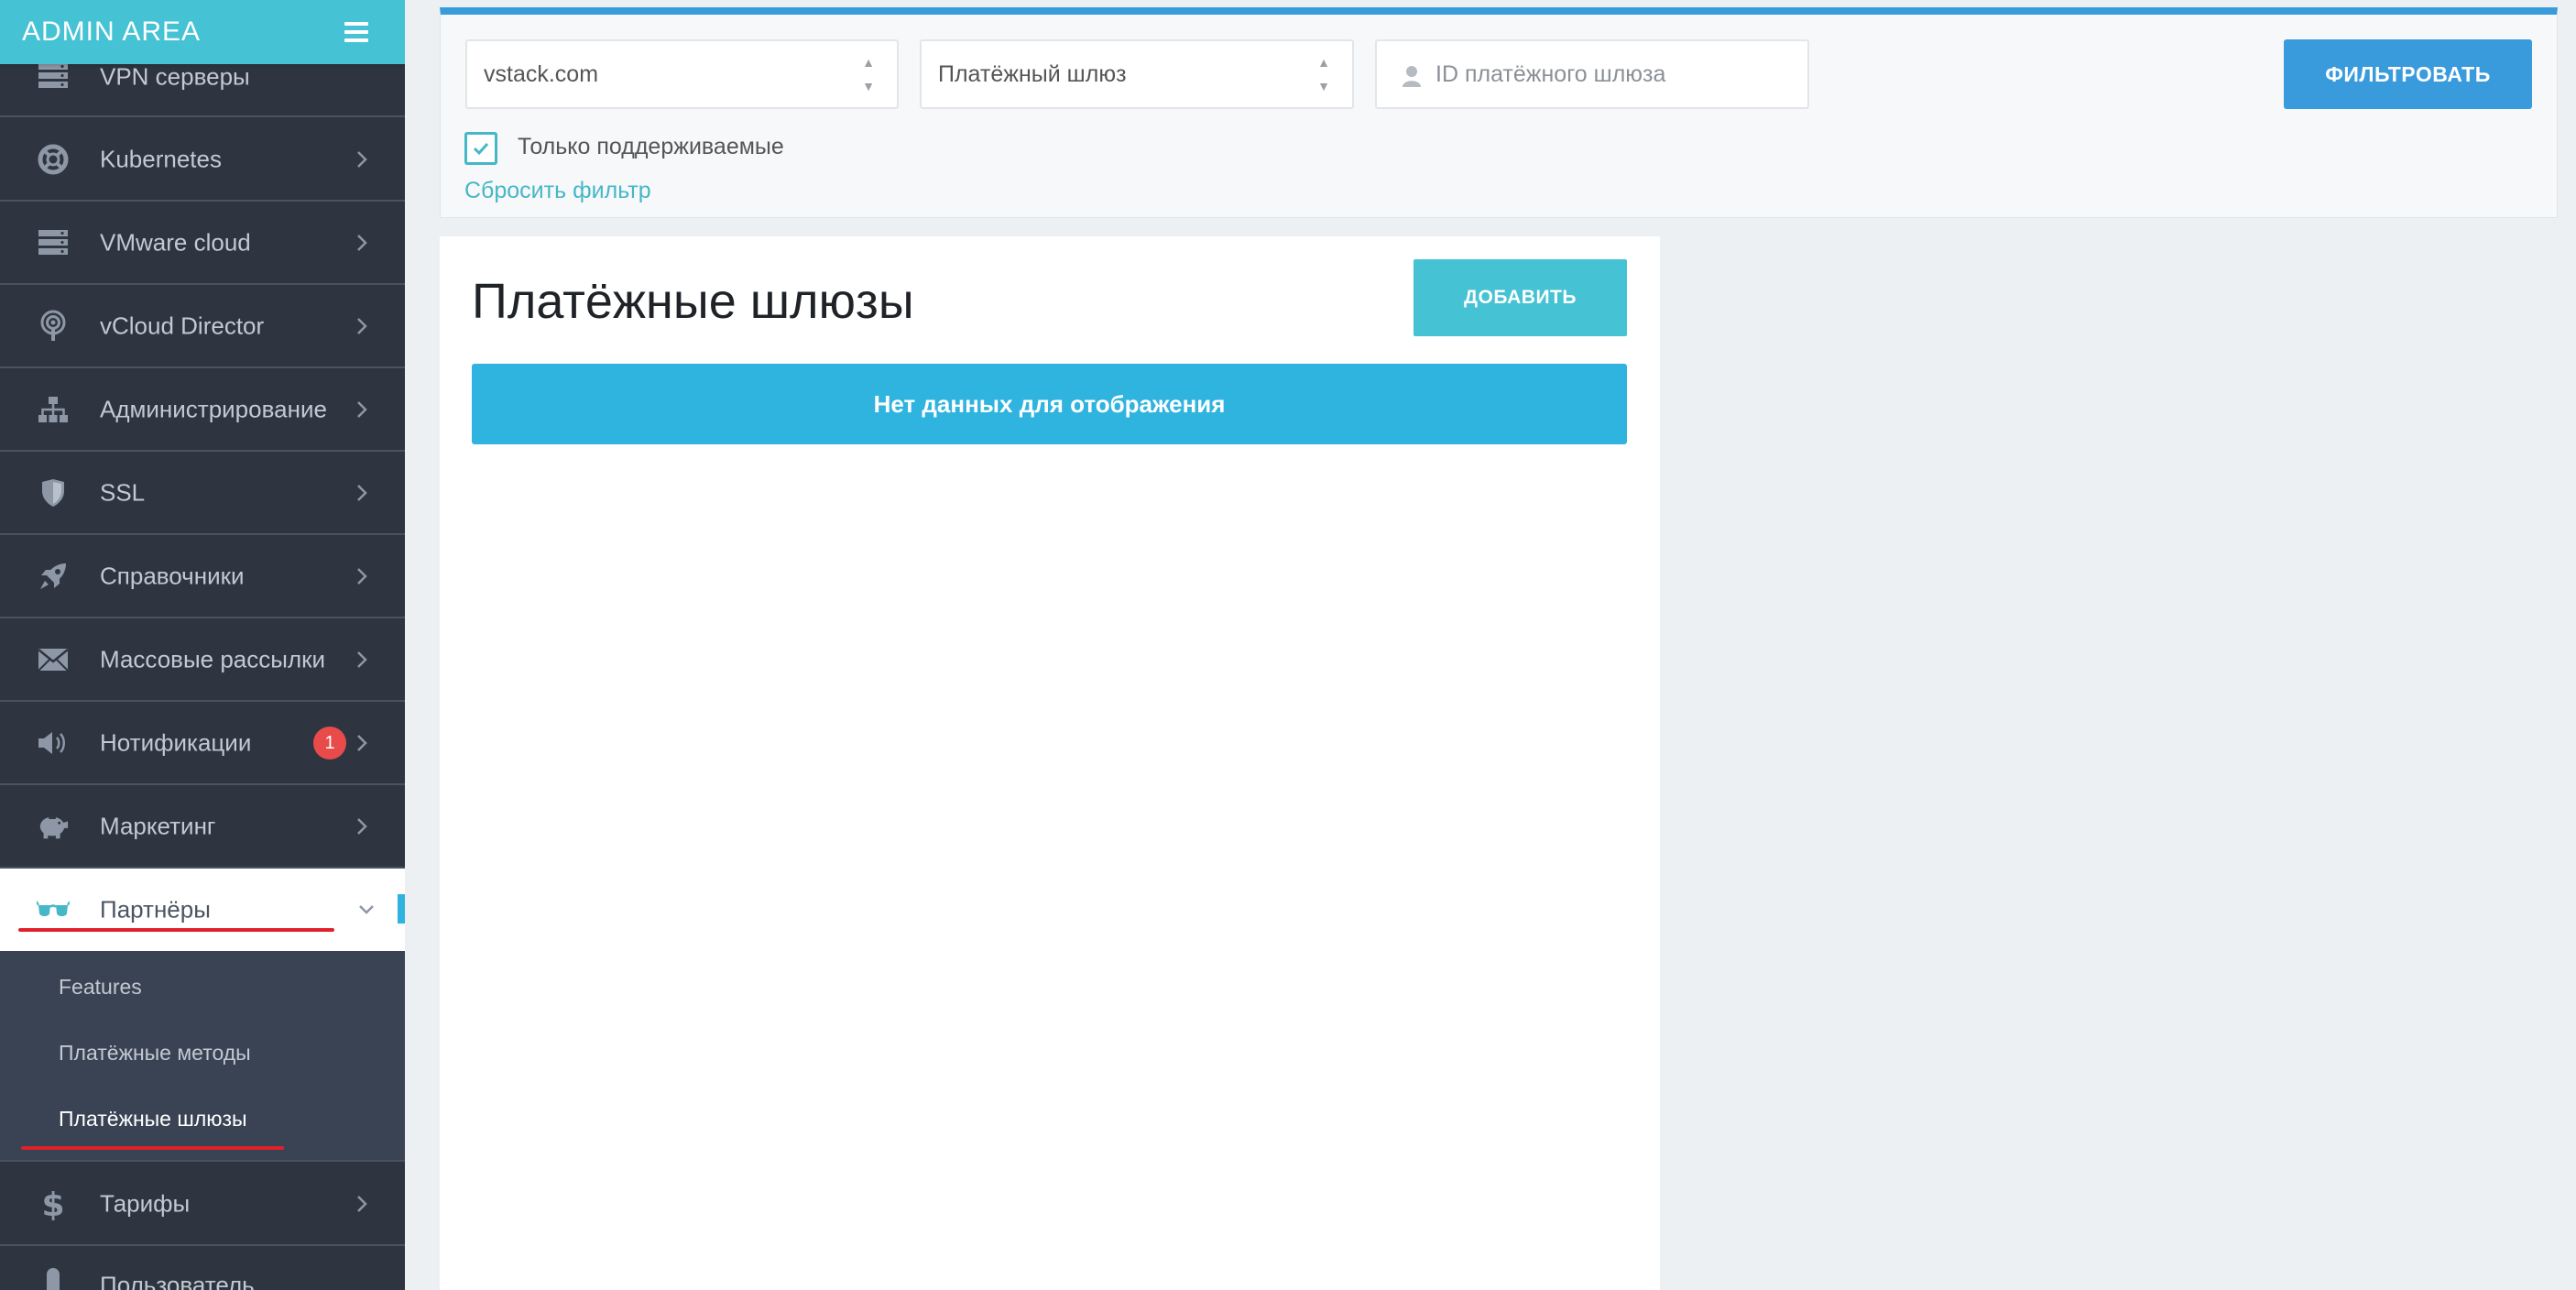 The height and width of the screenshot is (1290, 2576). I want to click on filter-button: ФИЛЬТРОВАТЬ, so click(2408, 74).